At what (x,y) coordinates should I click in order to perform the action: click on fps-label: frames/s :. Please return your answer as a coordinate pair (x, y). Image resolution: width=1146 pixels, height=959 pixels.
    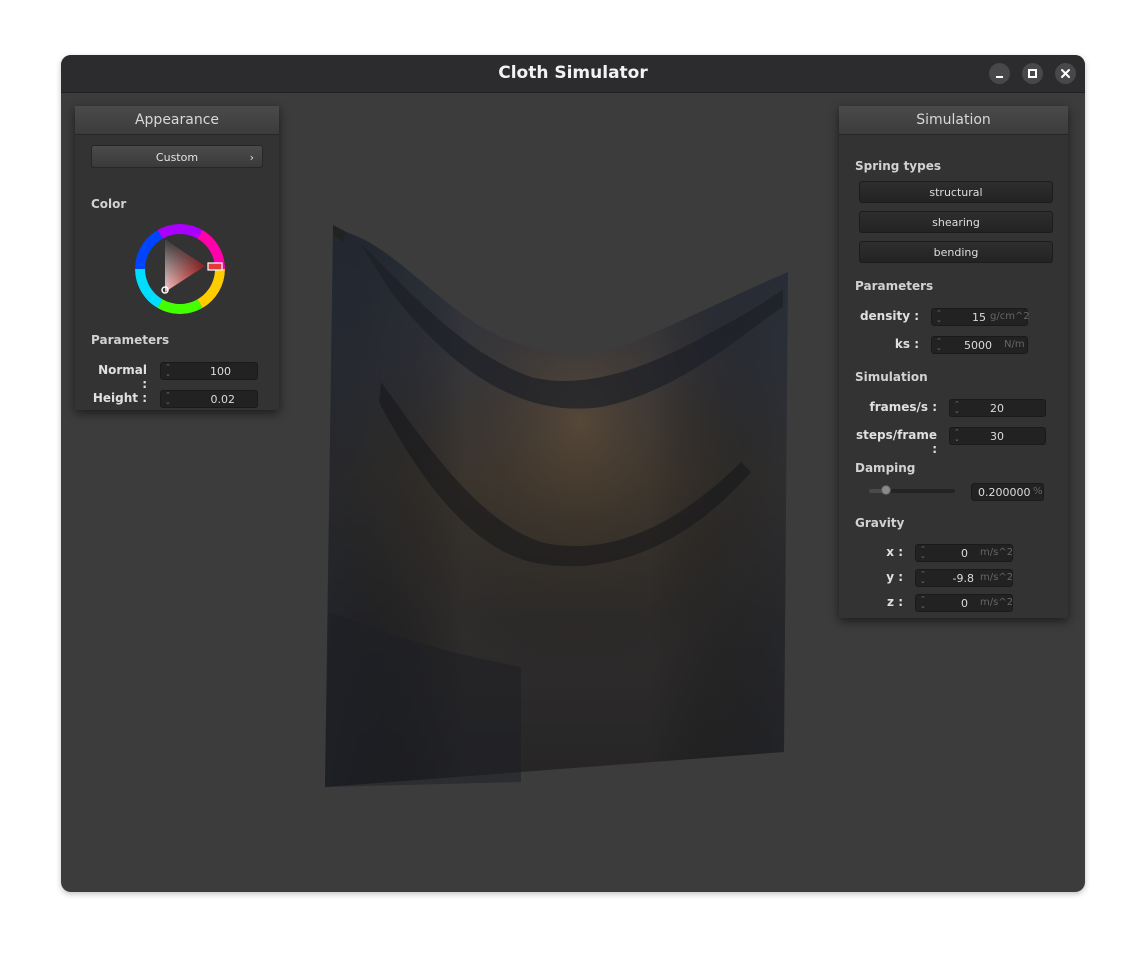
    Looking at the image, I should click on (903, 407).